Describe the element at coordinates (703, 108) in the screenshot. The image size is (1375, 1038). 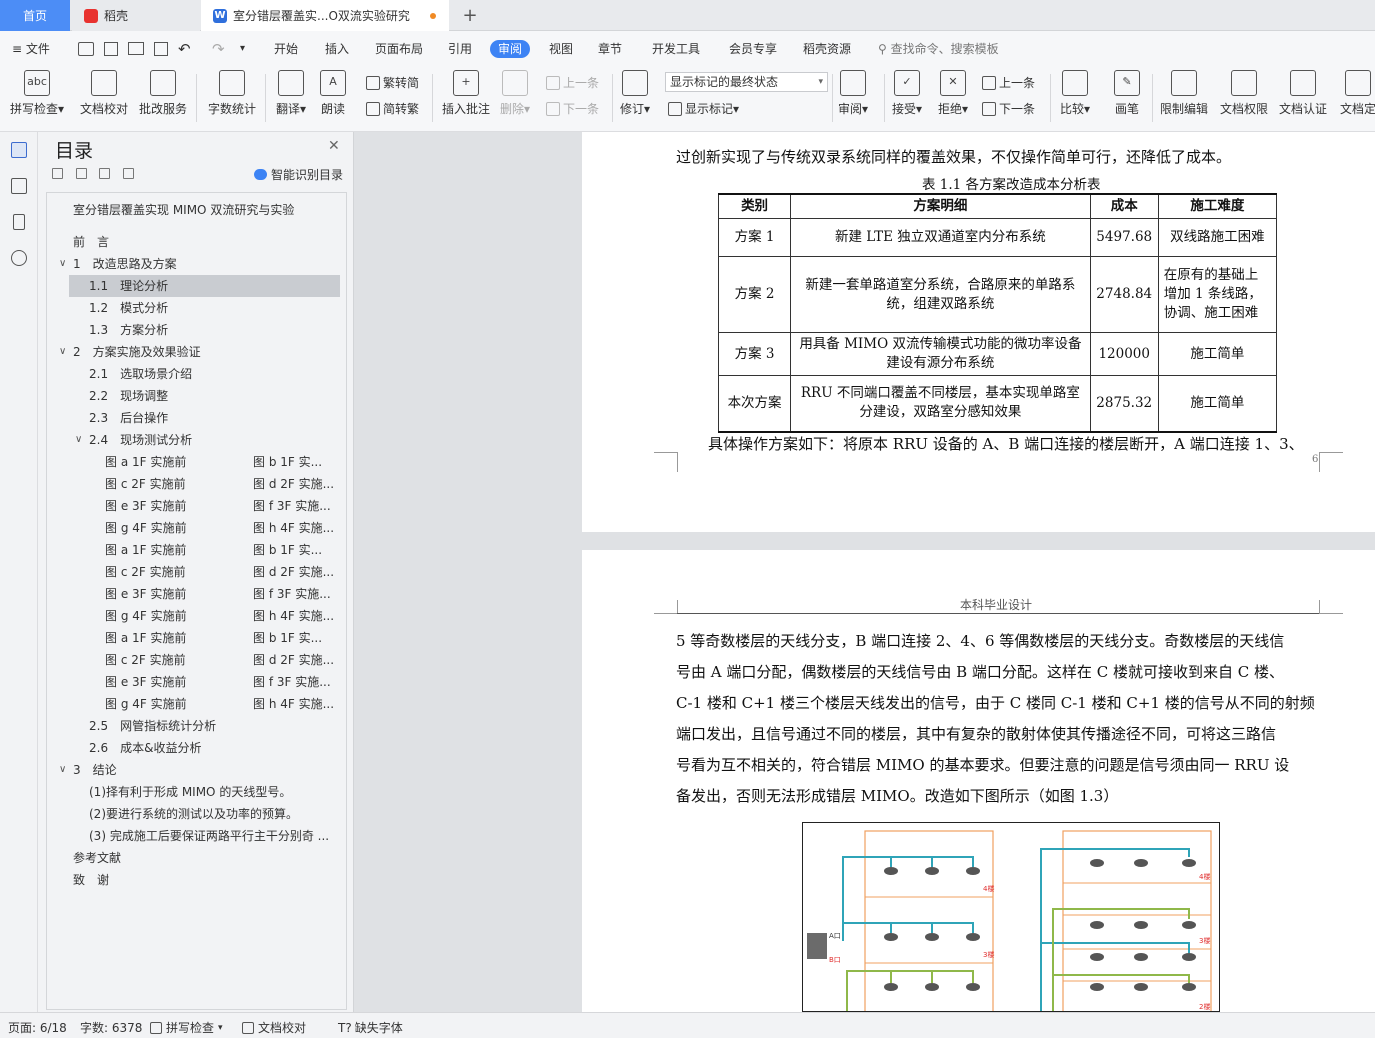
I see `show-markup-button: 显示标记 ▾` at that location.